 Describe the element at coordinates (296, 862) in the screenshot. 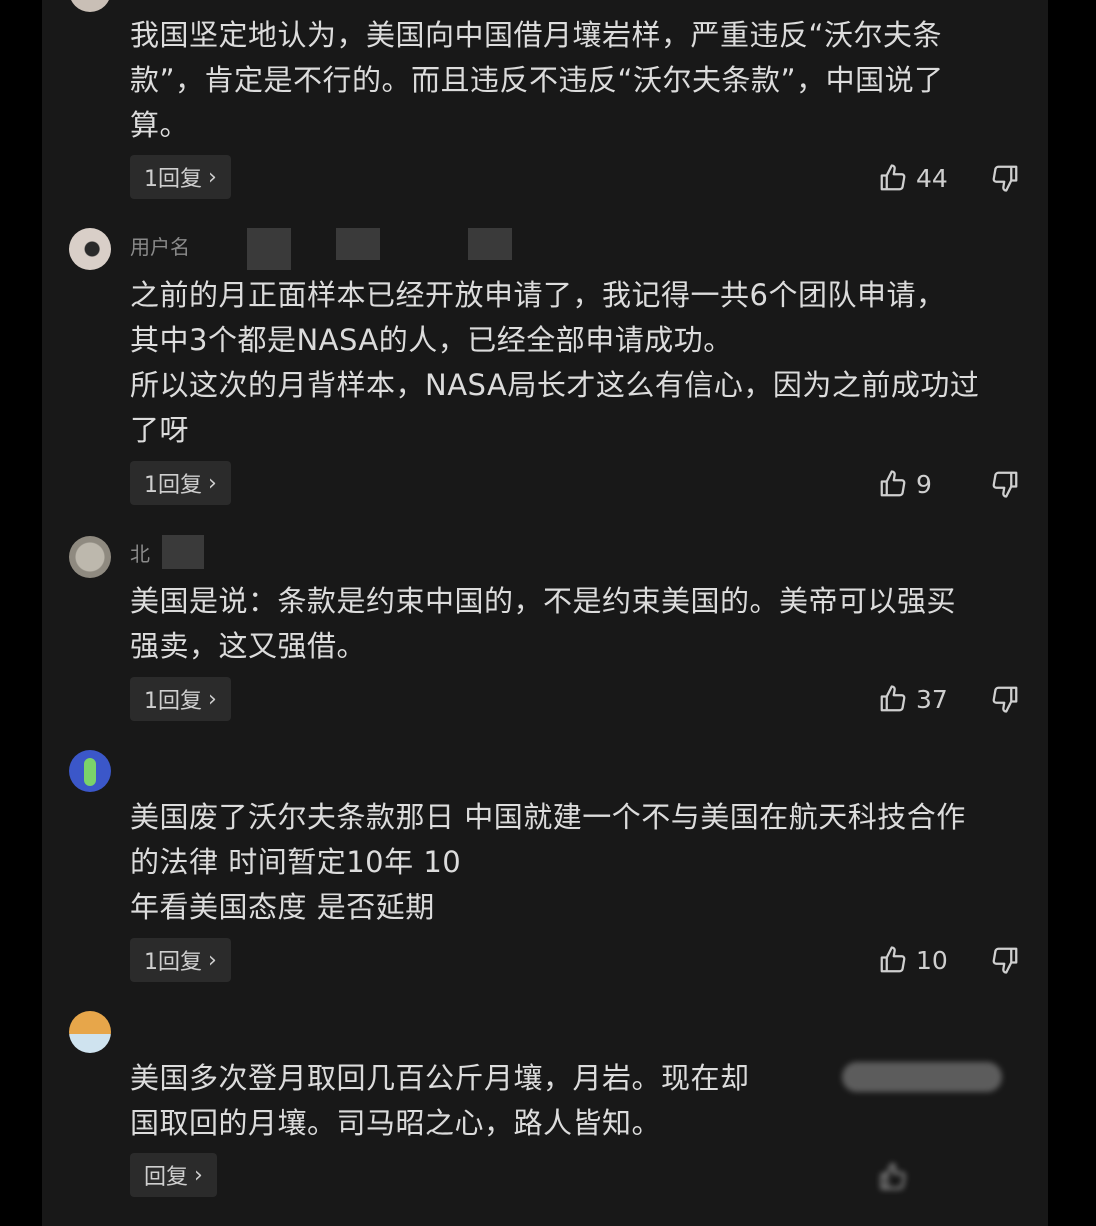

I see `comment-text-line: 的法律 时间暂定10年 10` at that location.